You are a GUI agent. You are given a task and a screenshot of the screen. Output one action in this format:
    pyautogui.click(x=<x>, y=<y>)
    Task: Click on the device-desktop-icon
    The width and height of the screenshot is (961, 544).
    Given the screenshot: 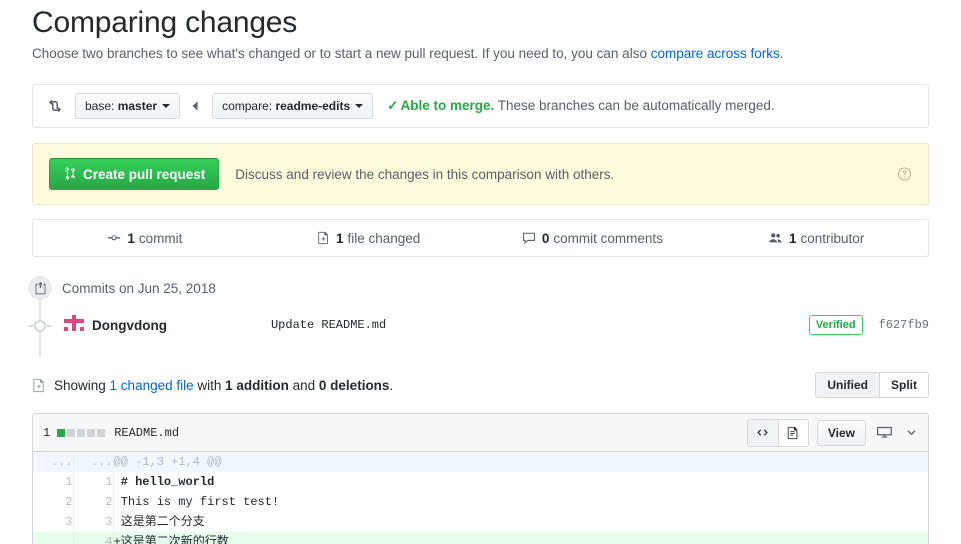 What is the action you would take?
    pyautogui.click(x=884, y=432)
    